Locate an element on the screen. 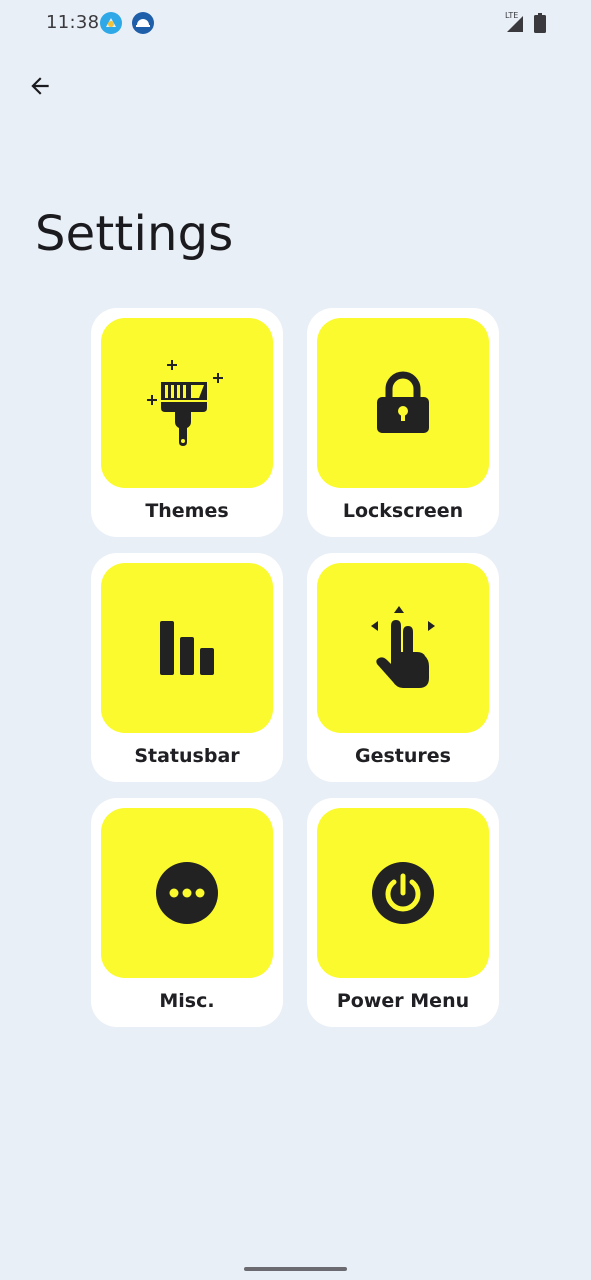  themes-tile: Themes is located at coordinates (187, 422).